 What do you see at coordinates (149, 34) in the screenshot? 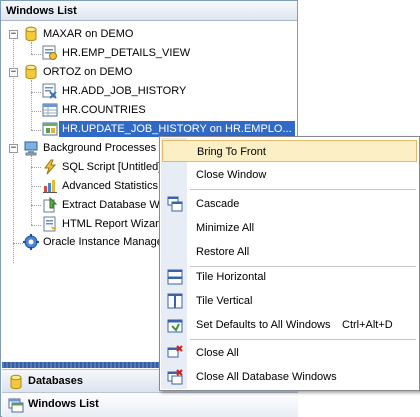
I see `tree-node-server: − MAXAR on DEMO` at bounding box center [149, 34].